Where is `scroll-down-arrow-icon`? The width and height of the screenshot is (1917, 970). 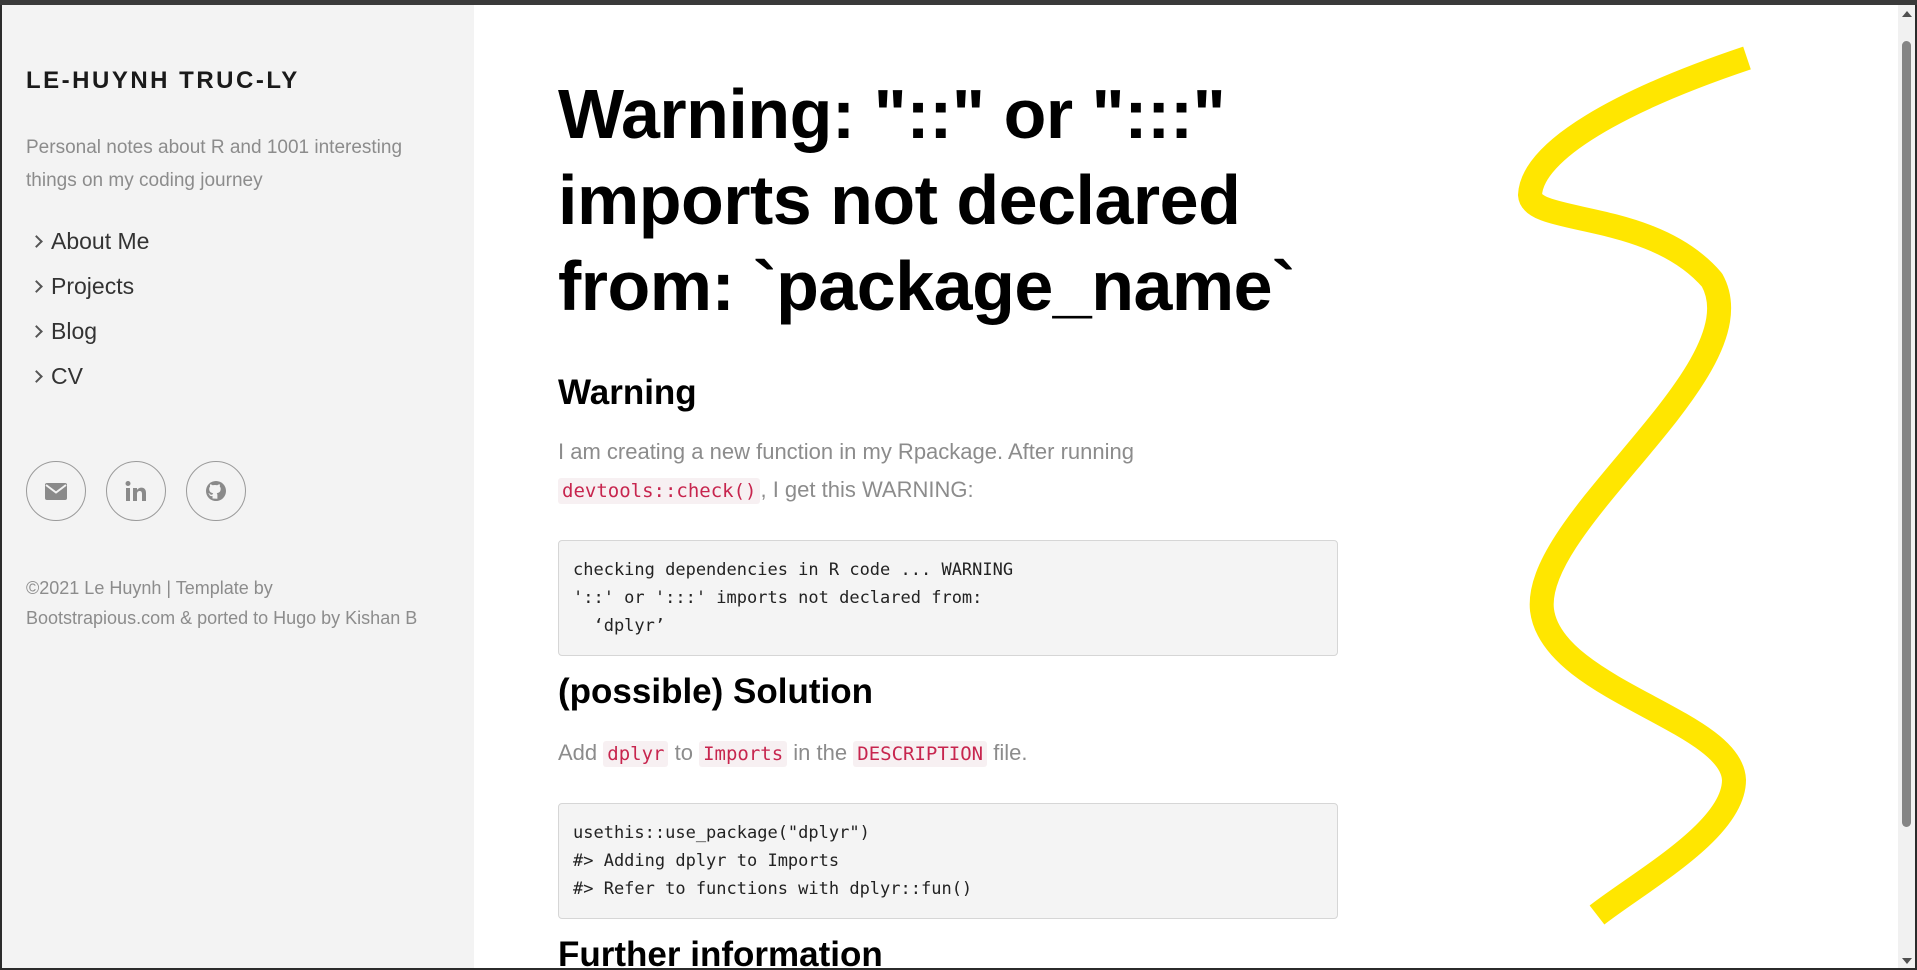
scroll-down-arrow-icon is located at coordinates (1907, 961).